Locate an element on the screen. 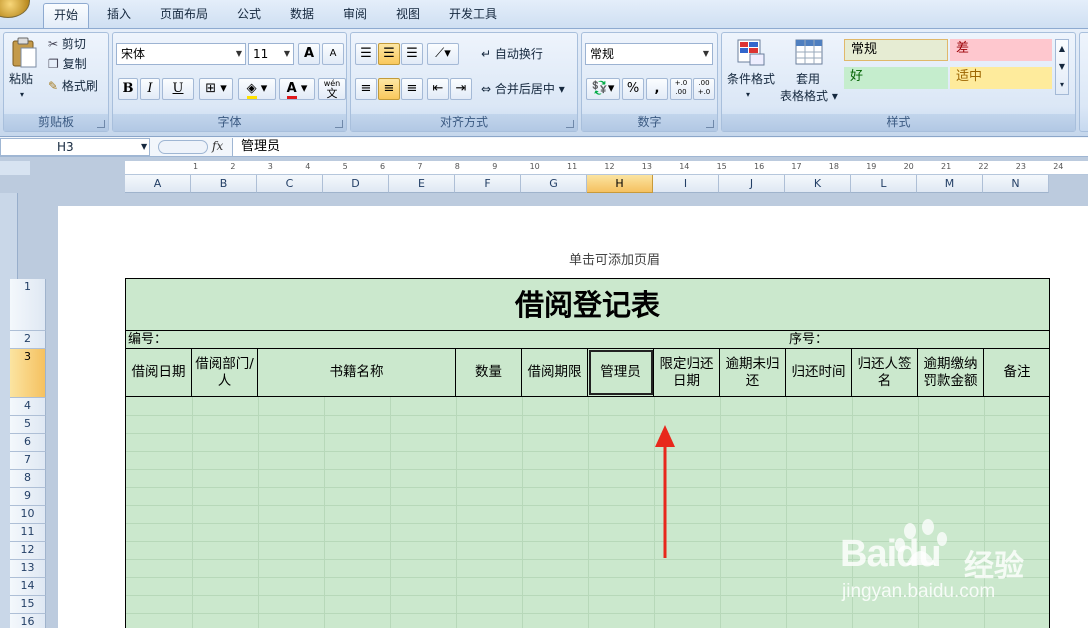 The image size is (1088, 628). column-header-j: J is located at coordinates (752, 184).